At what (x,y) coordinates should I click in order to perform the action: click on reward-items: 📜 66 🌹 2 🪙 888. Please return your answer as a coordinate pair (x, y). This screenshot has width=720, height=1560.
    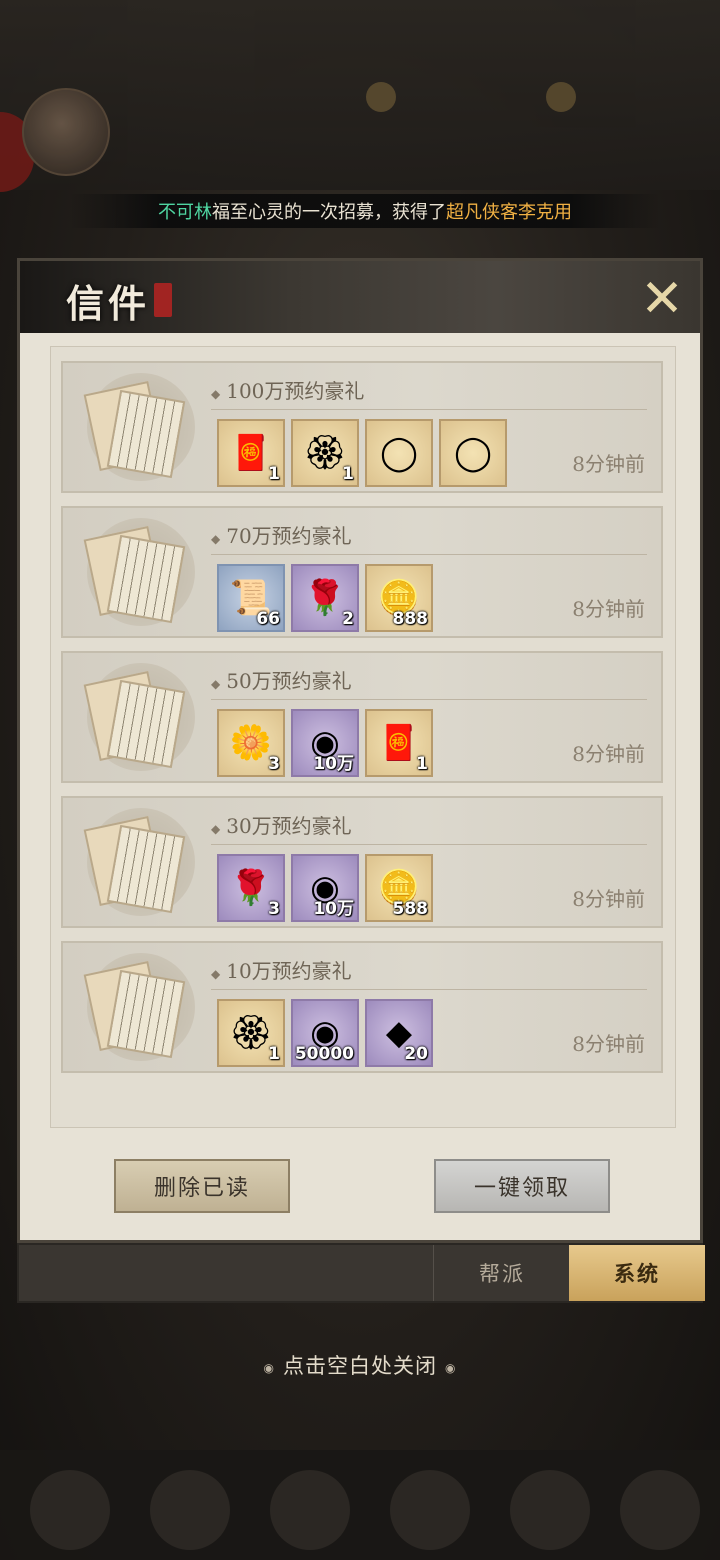
    Looking at the image, I should click on (325, 598).